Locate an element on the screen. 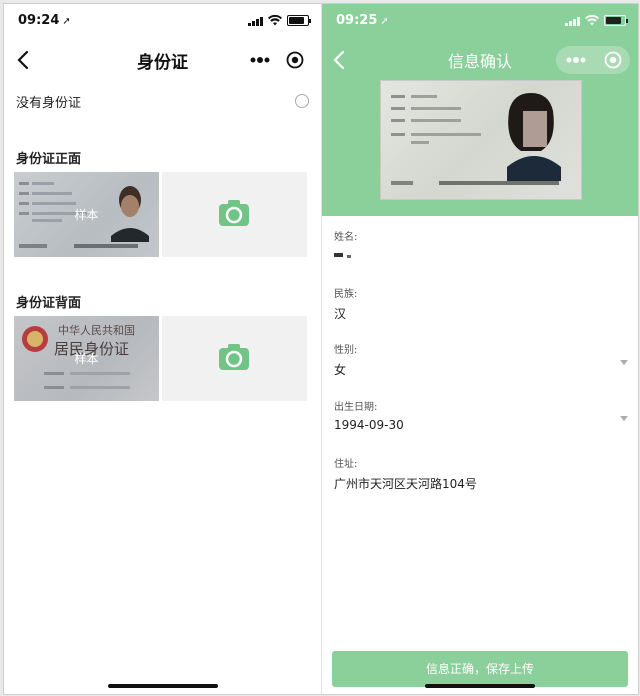 The image size is (640, 696). status-time: 09:24 ➚ is located at coordinates (44, 20).